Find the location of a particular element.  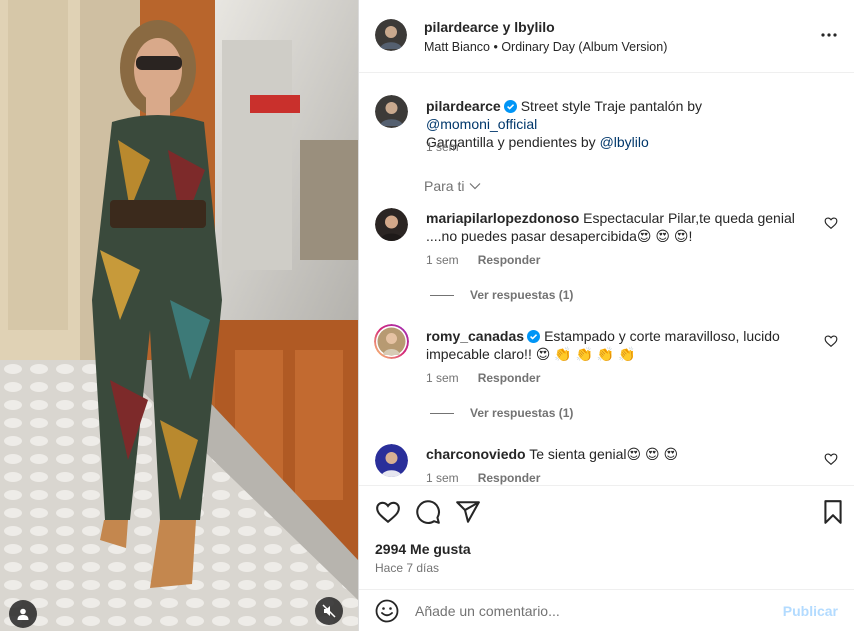

caption-avatar is located at coordinates (391, 111).